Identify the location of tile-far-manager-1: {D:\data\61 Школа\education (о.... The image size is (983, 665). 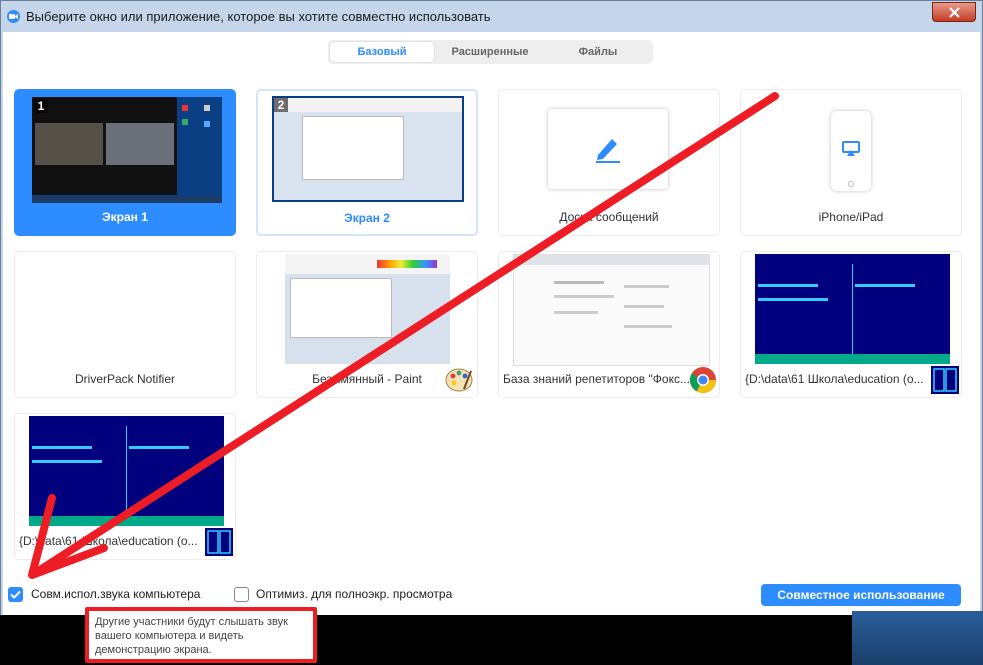
(851, 324).